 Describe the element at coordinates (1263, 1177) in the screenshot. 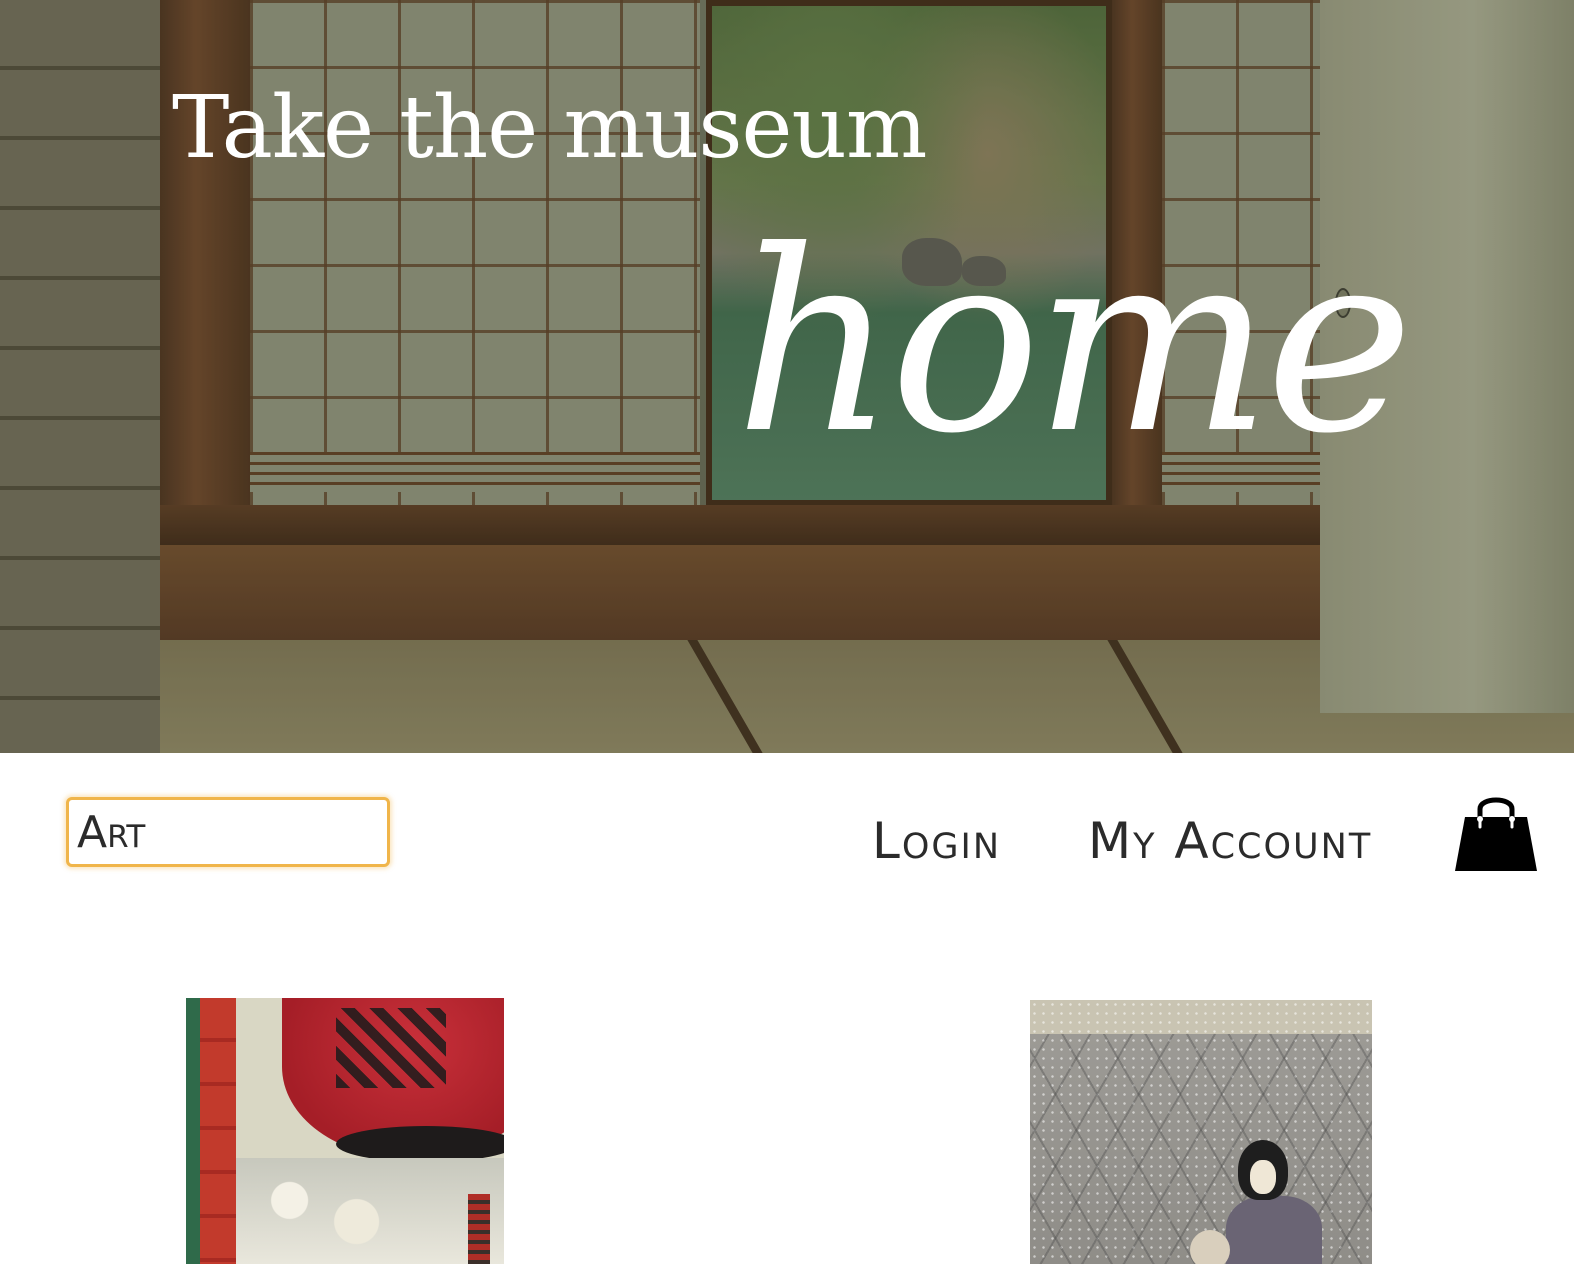

I see `print-figure-face` at that location.